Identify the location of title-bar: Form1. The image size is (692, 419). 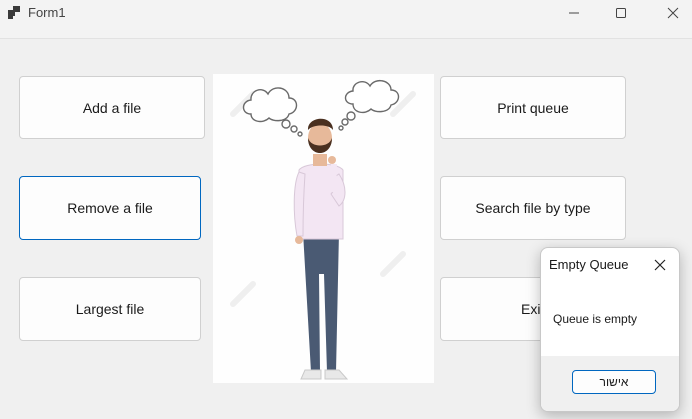
(346, 19).